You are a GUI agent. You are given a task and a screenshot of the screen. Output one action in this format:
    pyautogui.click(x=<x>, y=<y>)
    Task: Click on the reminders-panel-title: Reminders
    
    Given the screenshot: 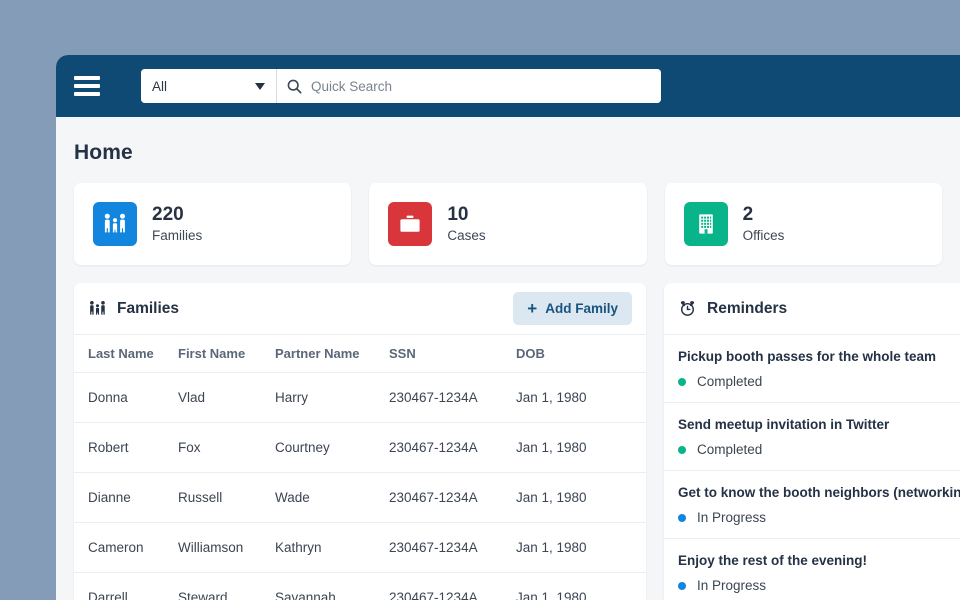 What is the action you would take?
    pyautogui.click(x=747, y=308)
    